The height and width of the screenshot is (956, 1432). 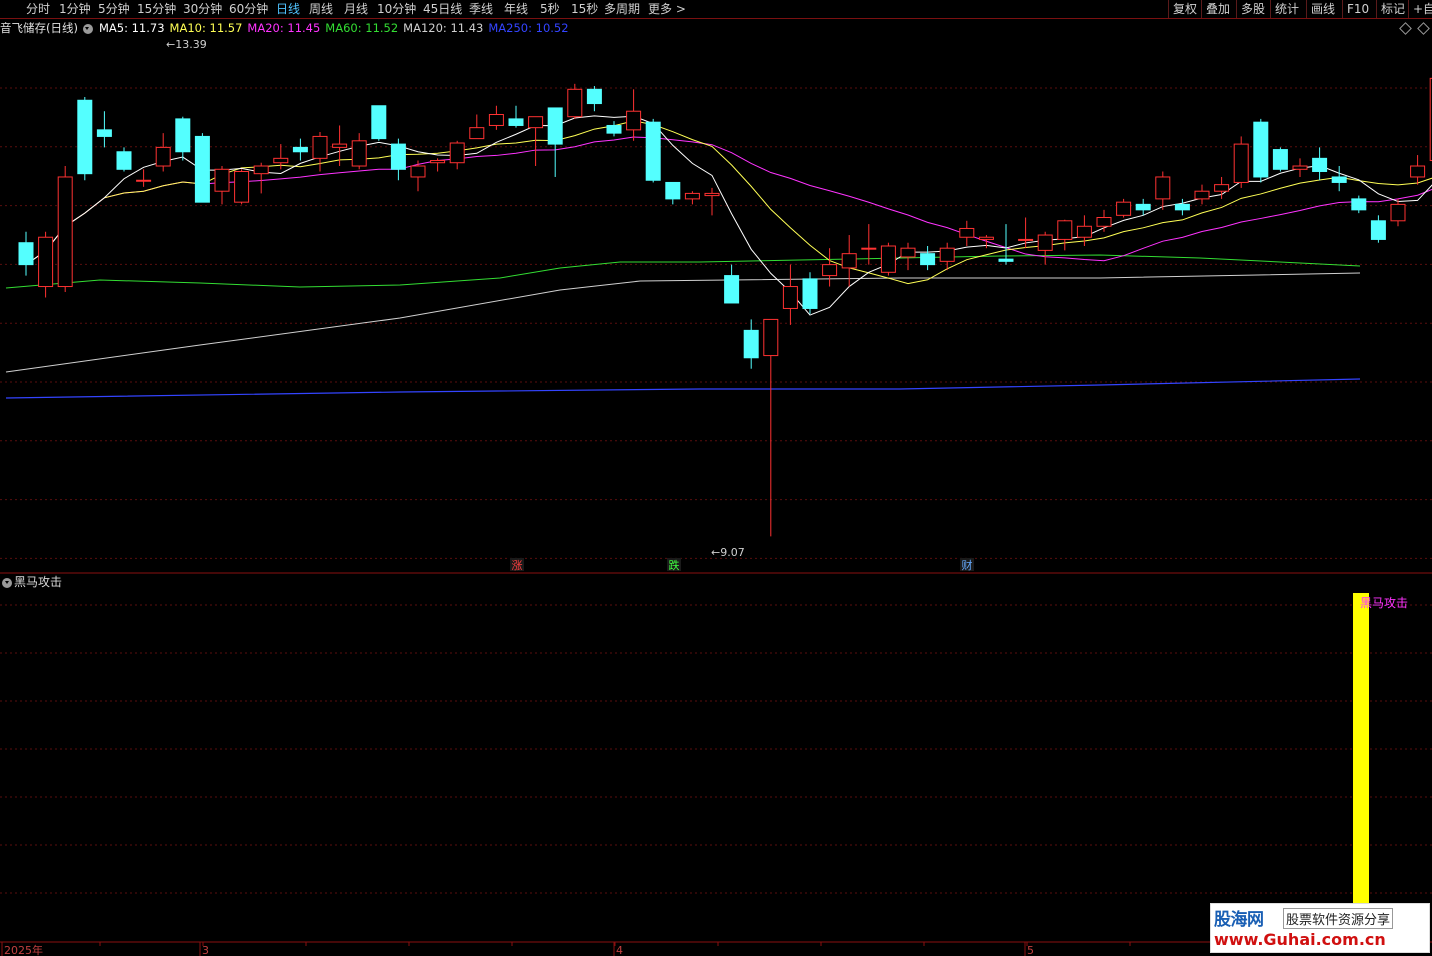 I want to click on event-marker: 跌, so click(x=674, y=565).